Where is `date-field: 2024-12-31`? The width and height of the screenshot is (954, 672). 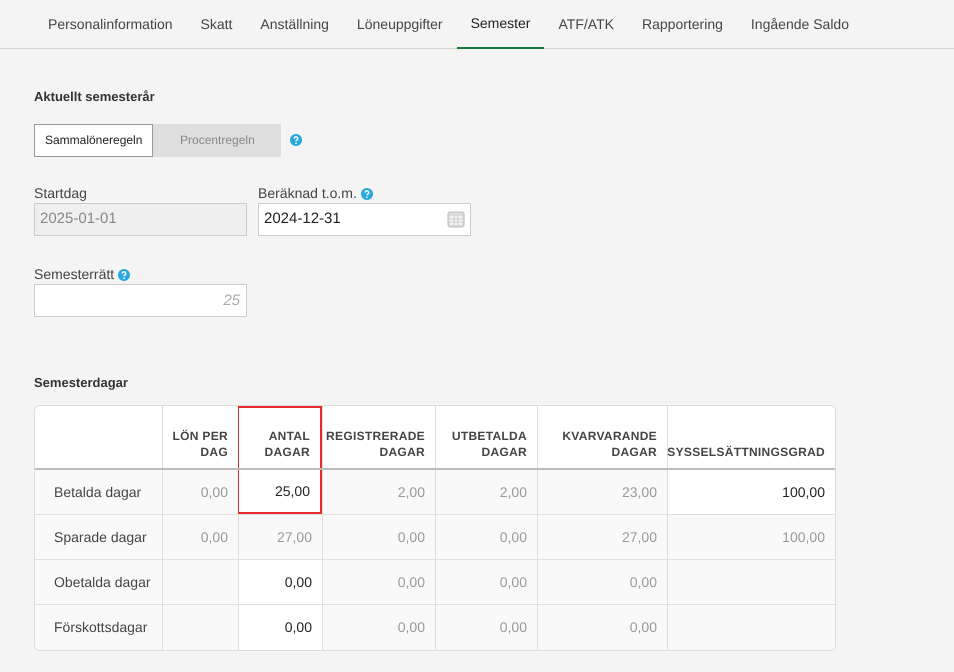 date-field: 2024-12-31 is located at coordinates (364, 219).